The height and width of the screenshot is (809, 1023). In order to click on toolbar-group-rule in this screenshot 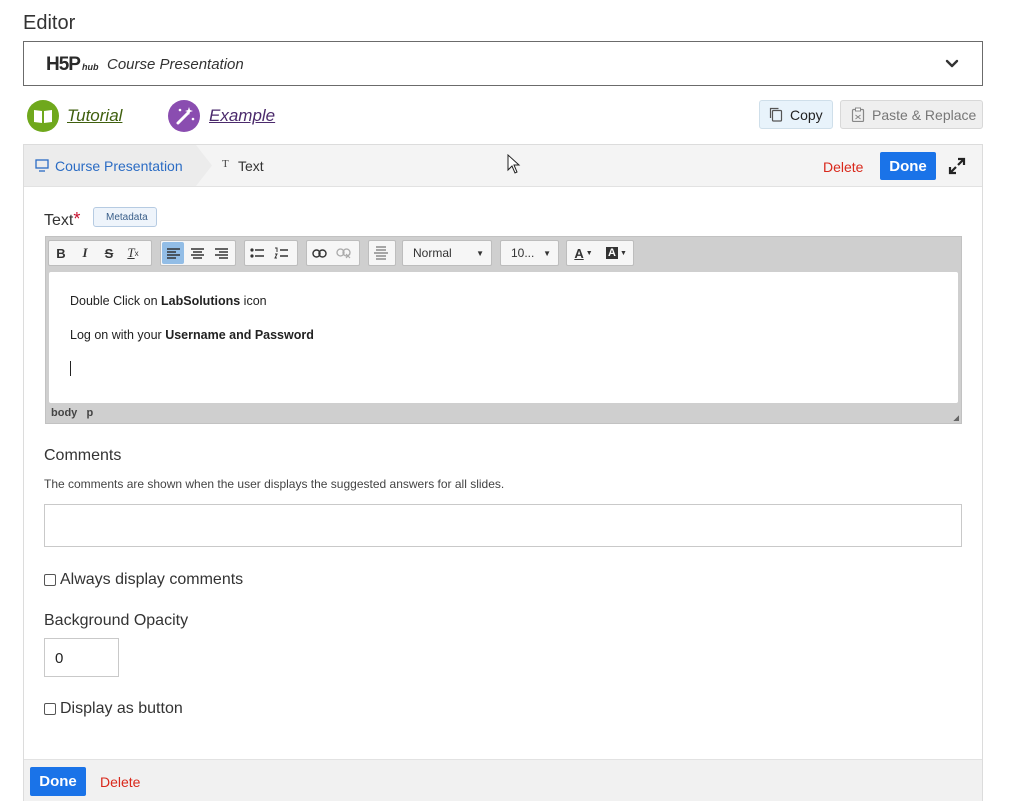, I will do `click(382, 253)`.